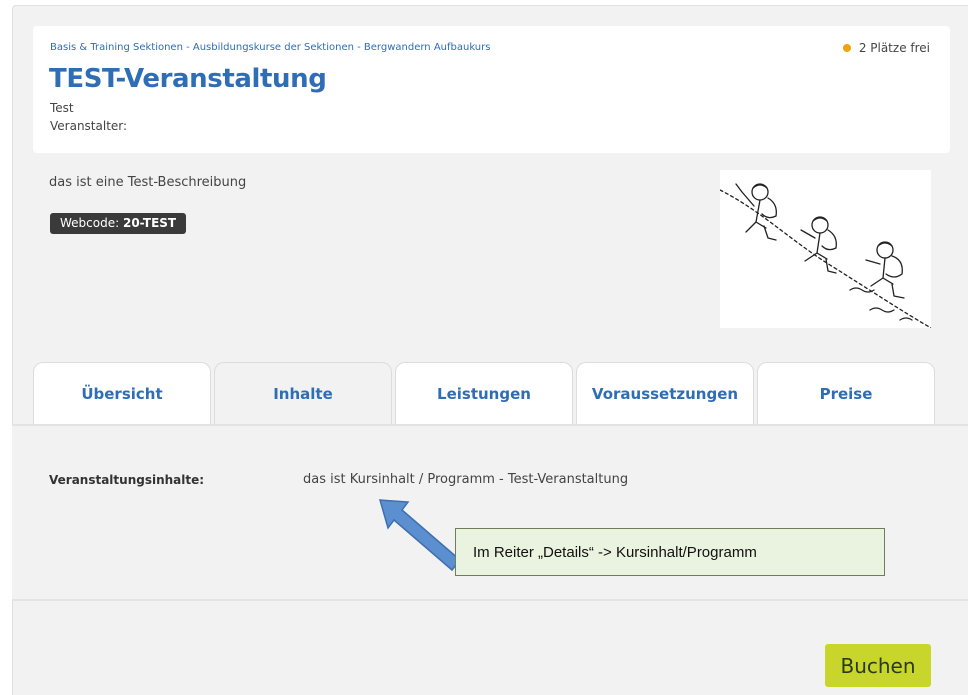 The height and width of the screenshot is (695, 968). Describe the element at coordinates (89, 126) in the screenshot. I see `organizer-label: Veranstalter:` at that location.